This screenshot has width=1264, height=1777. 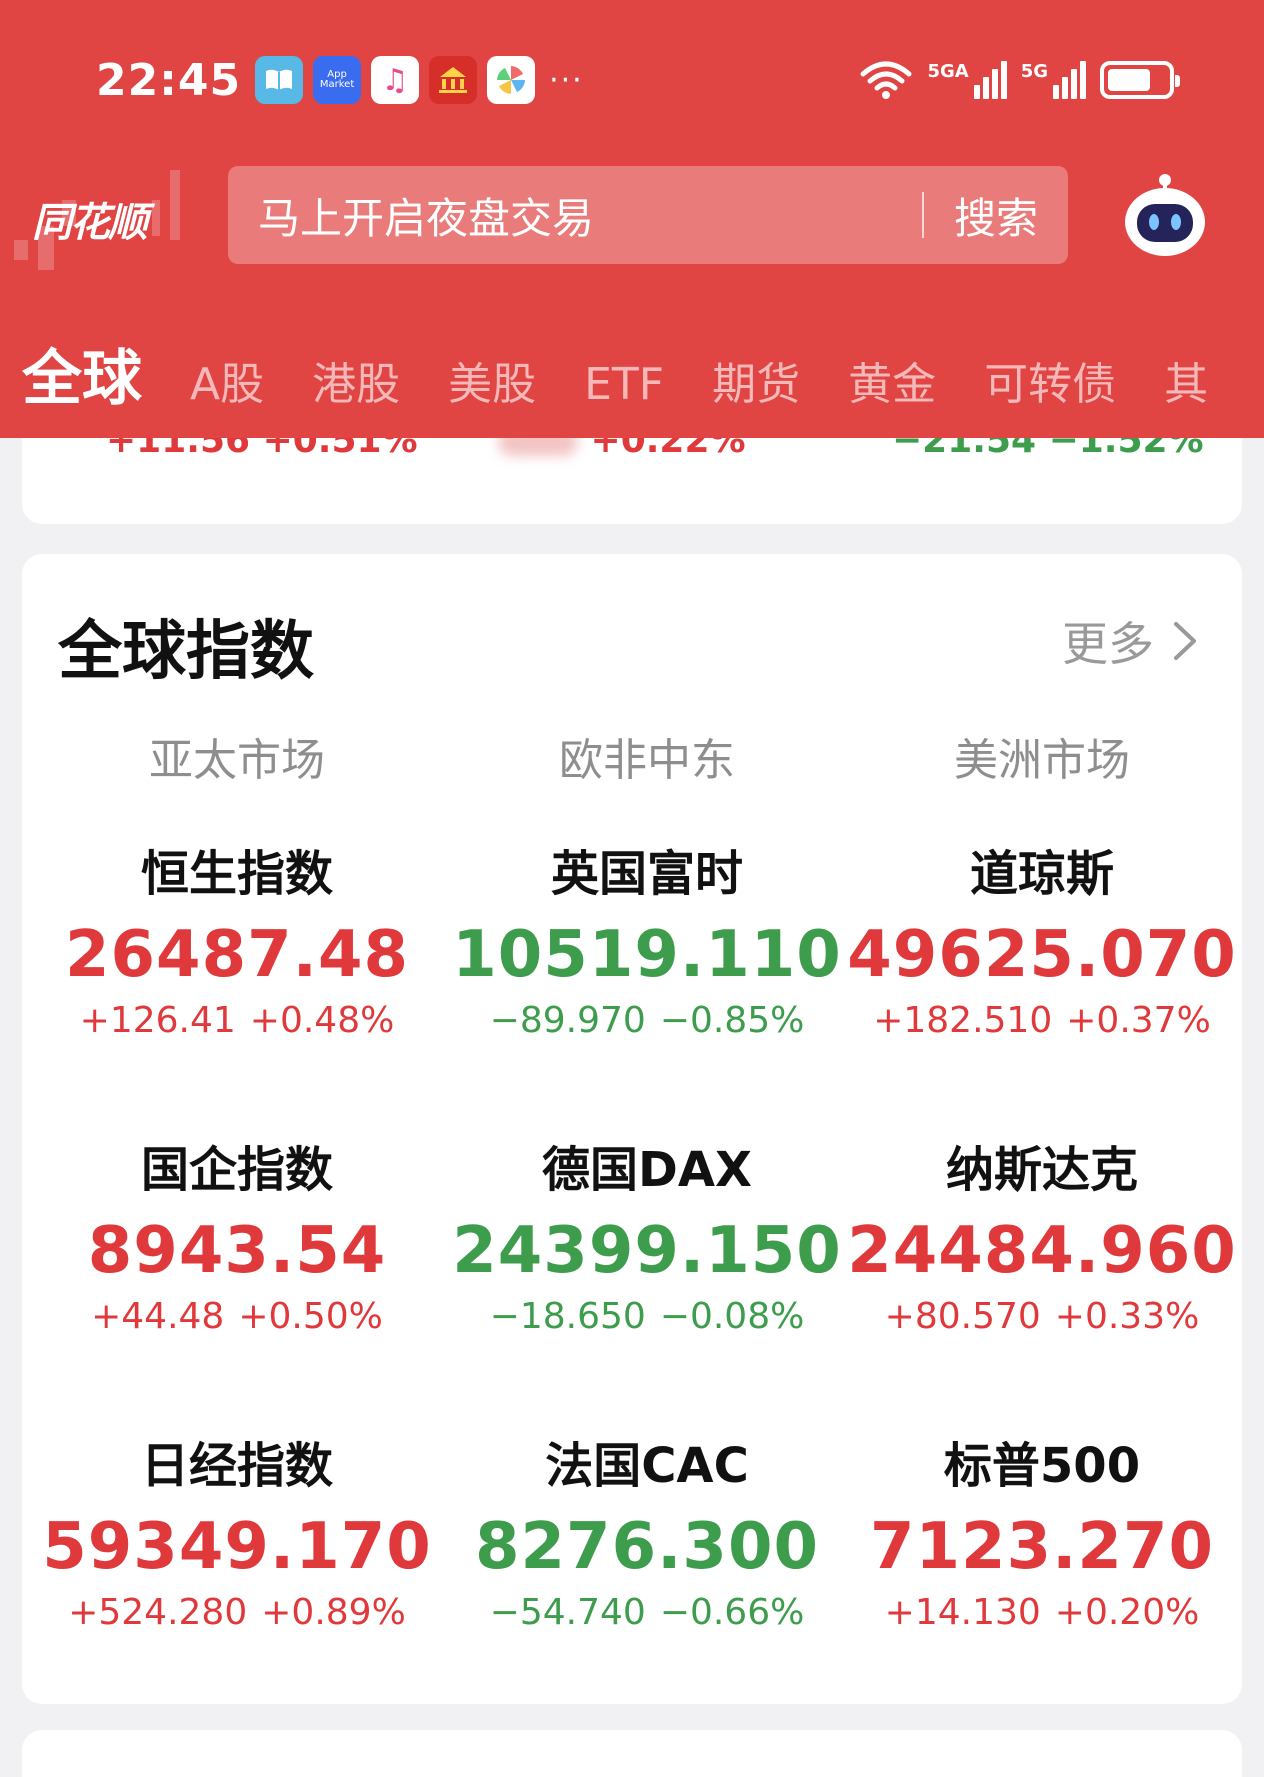 What do you see at coordinates (237, 1020) in the screenshot?
I see `index-change: +126.41 +0.48%` at bounding box center [237, 1020].